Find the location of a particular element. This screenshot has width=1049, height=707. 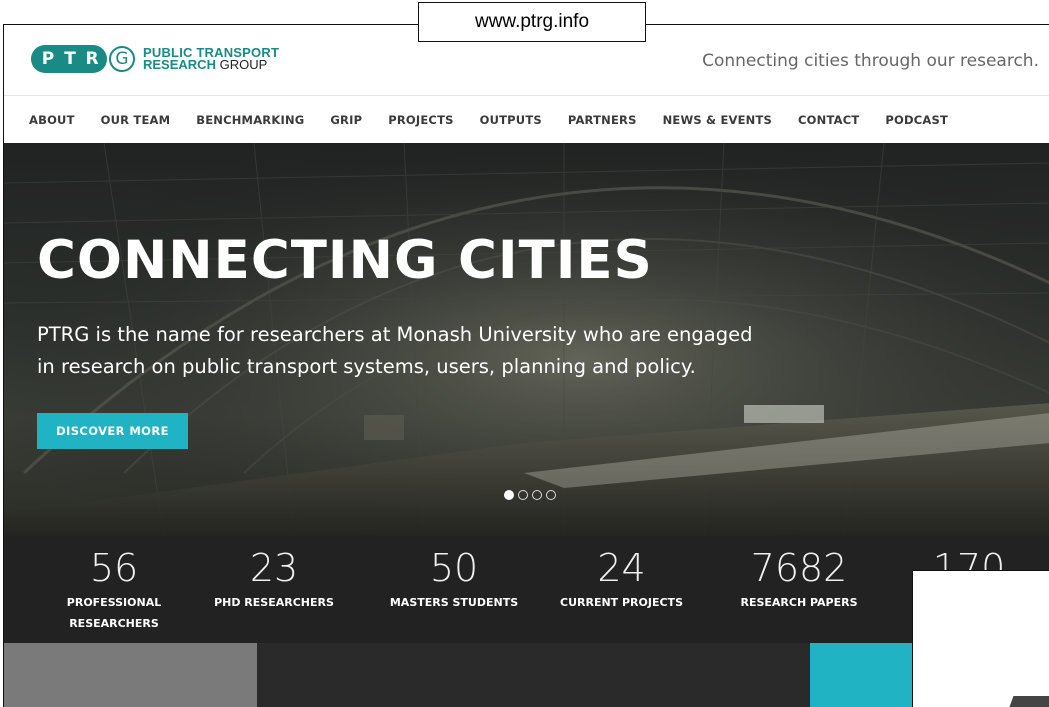

stat-label-line2: RESEARCHERS is located at coordinates (114, 623).